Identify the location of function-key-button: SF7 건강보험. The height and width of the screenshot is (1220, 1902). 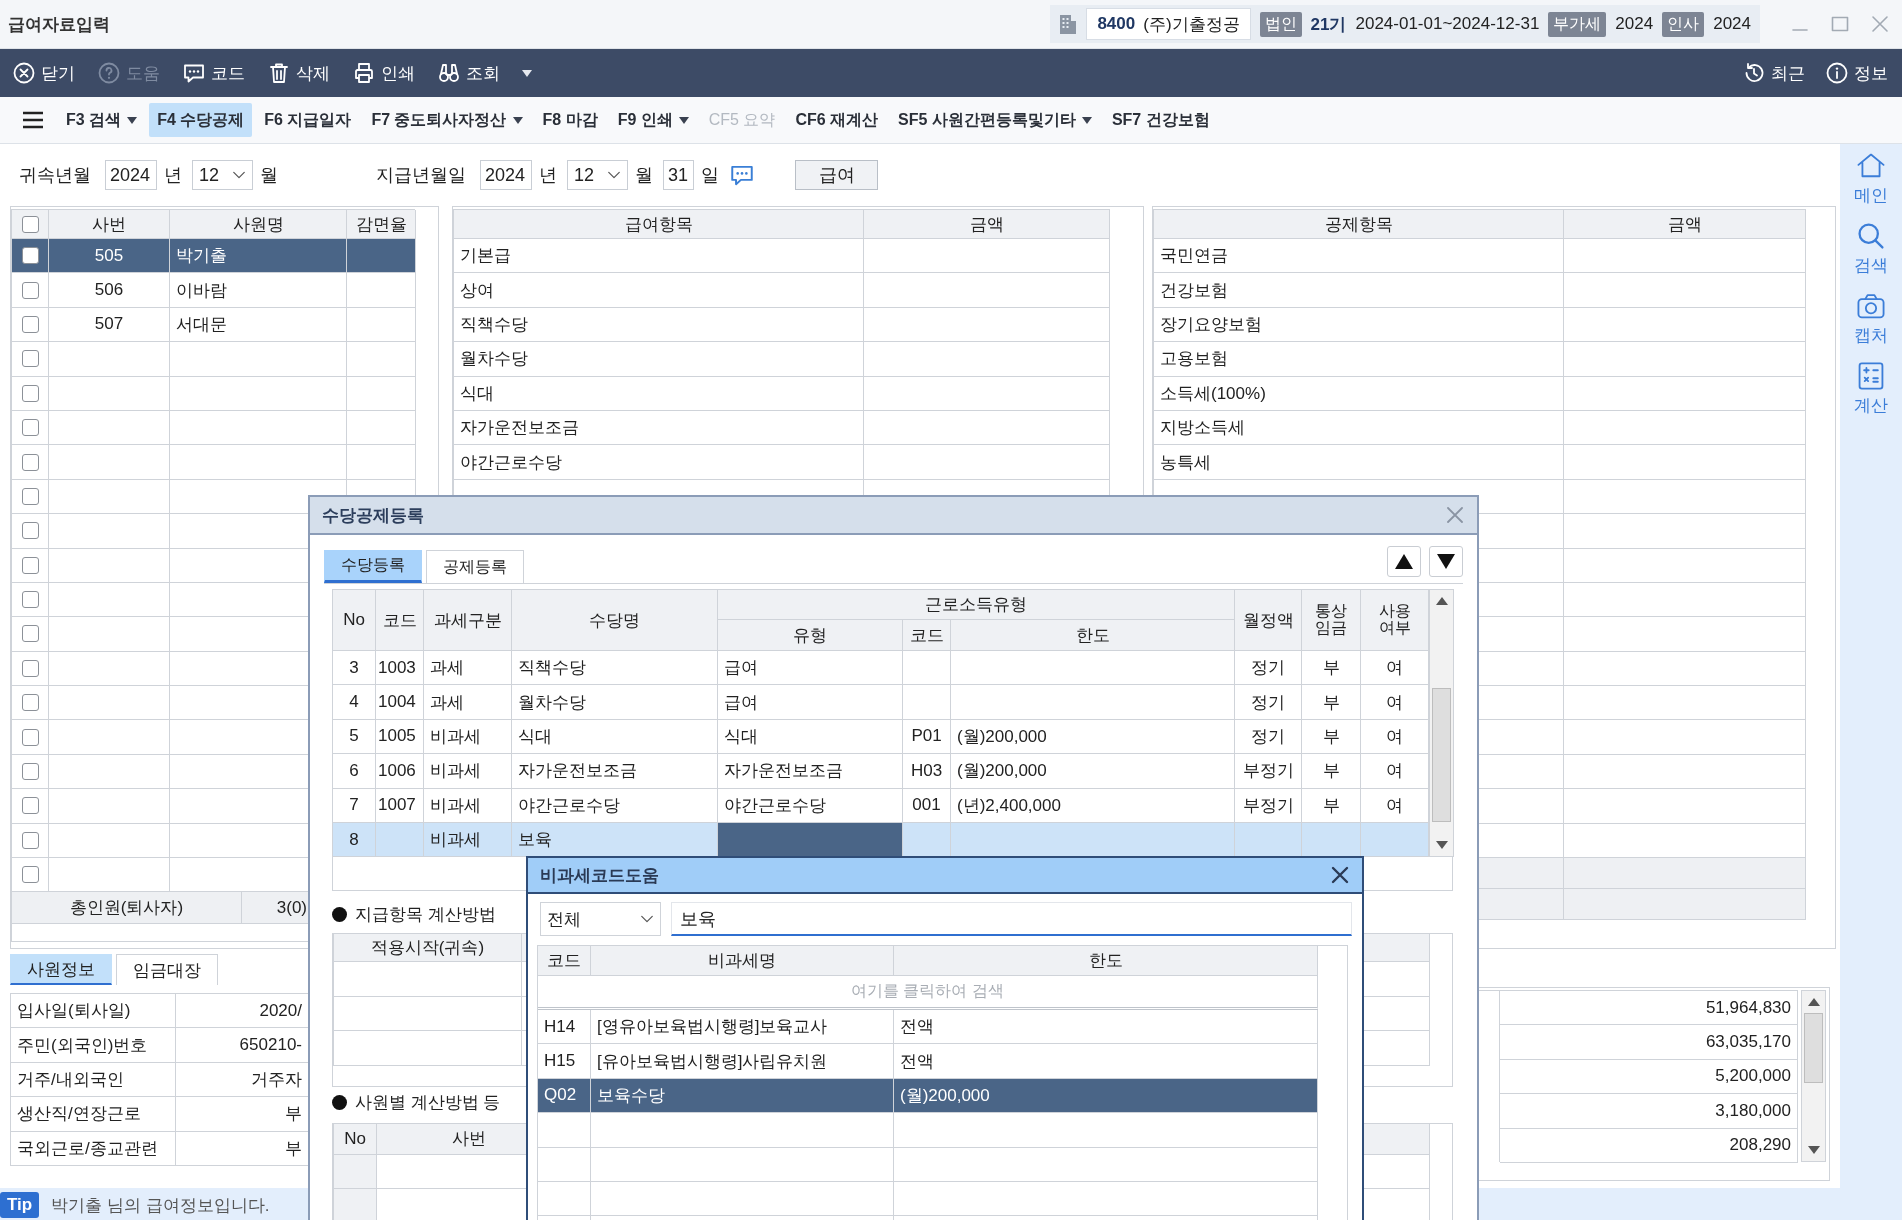
(1160, 120).